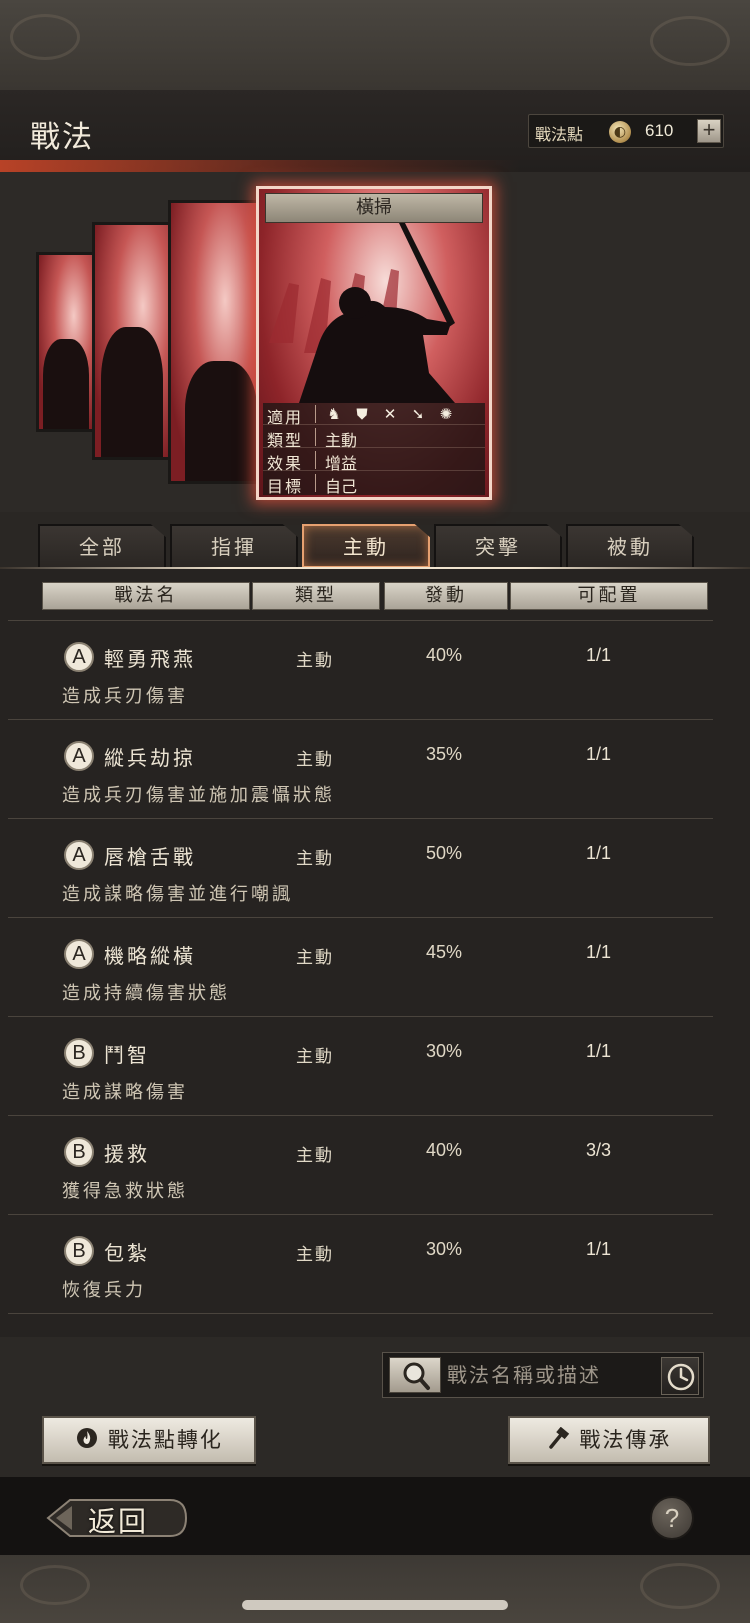  Describe the element at coordinates (375, 1167) in the screenshot. I see `list-item: B 援救 主動 40% 3/3 獲得急救狀態` at that location.